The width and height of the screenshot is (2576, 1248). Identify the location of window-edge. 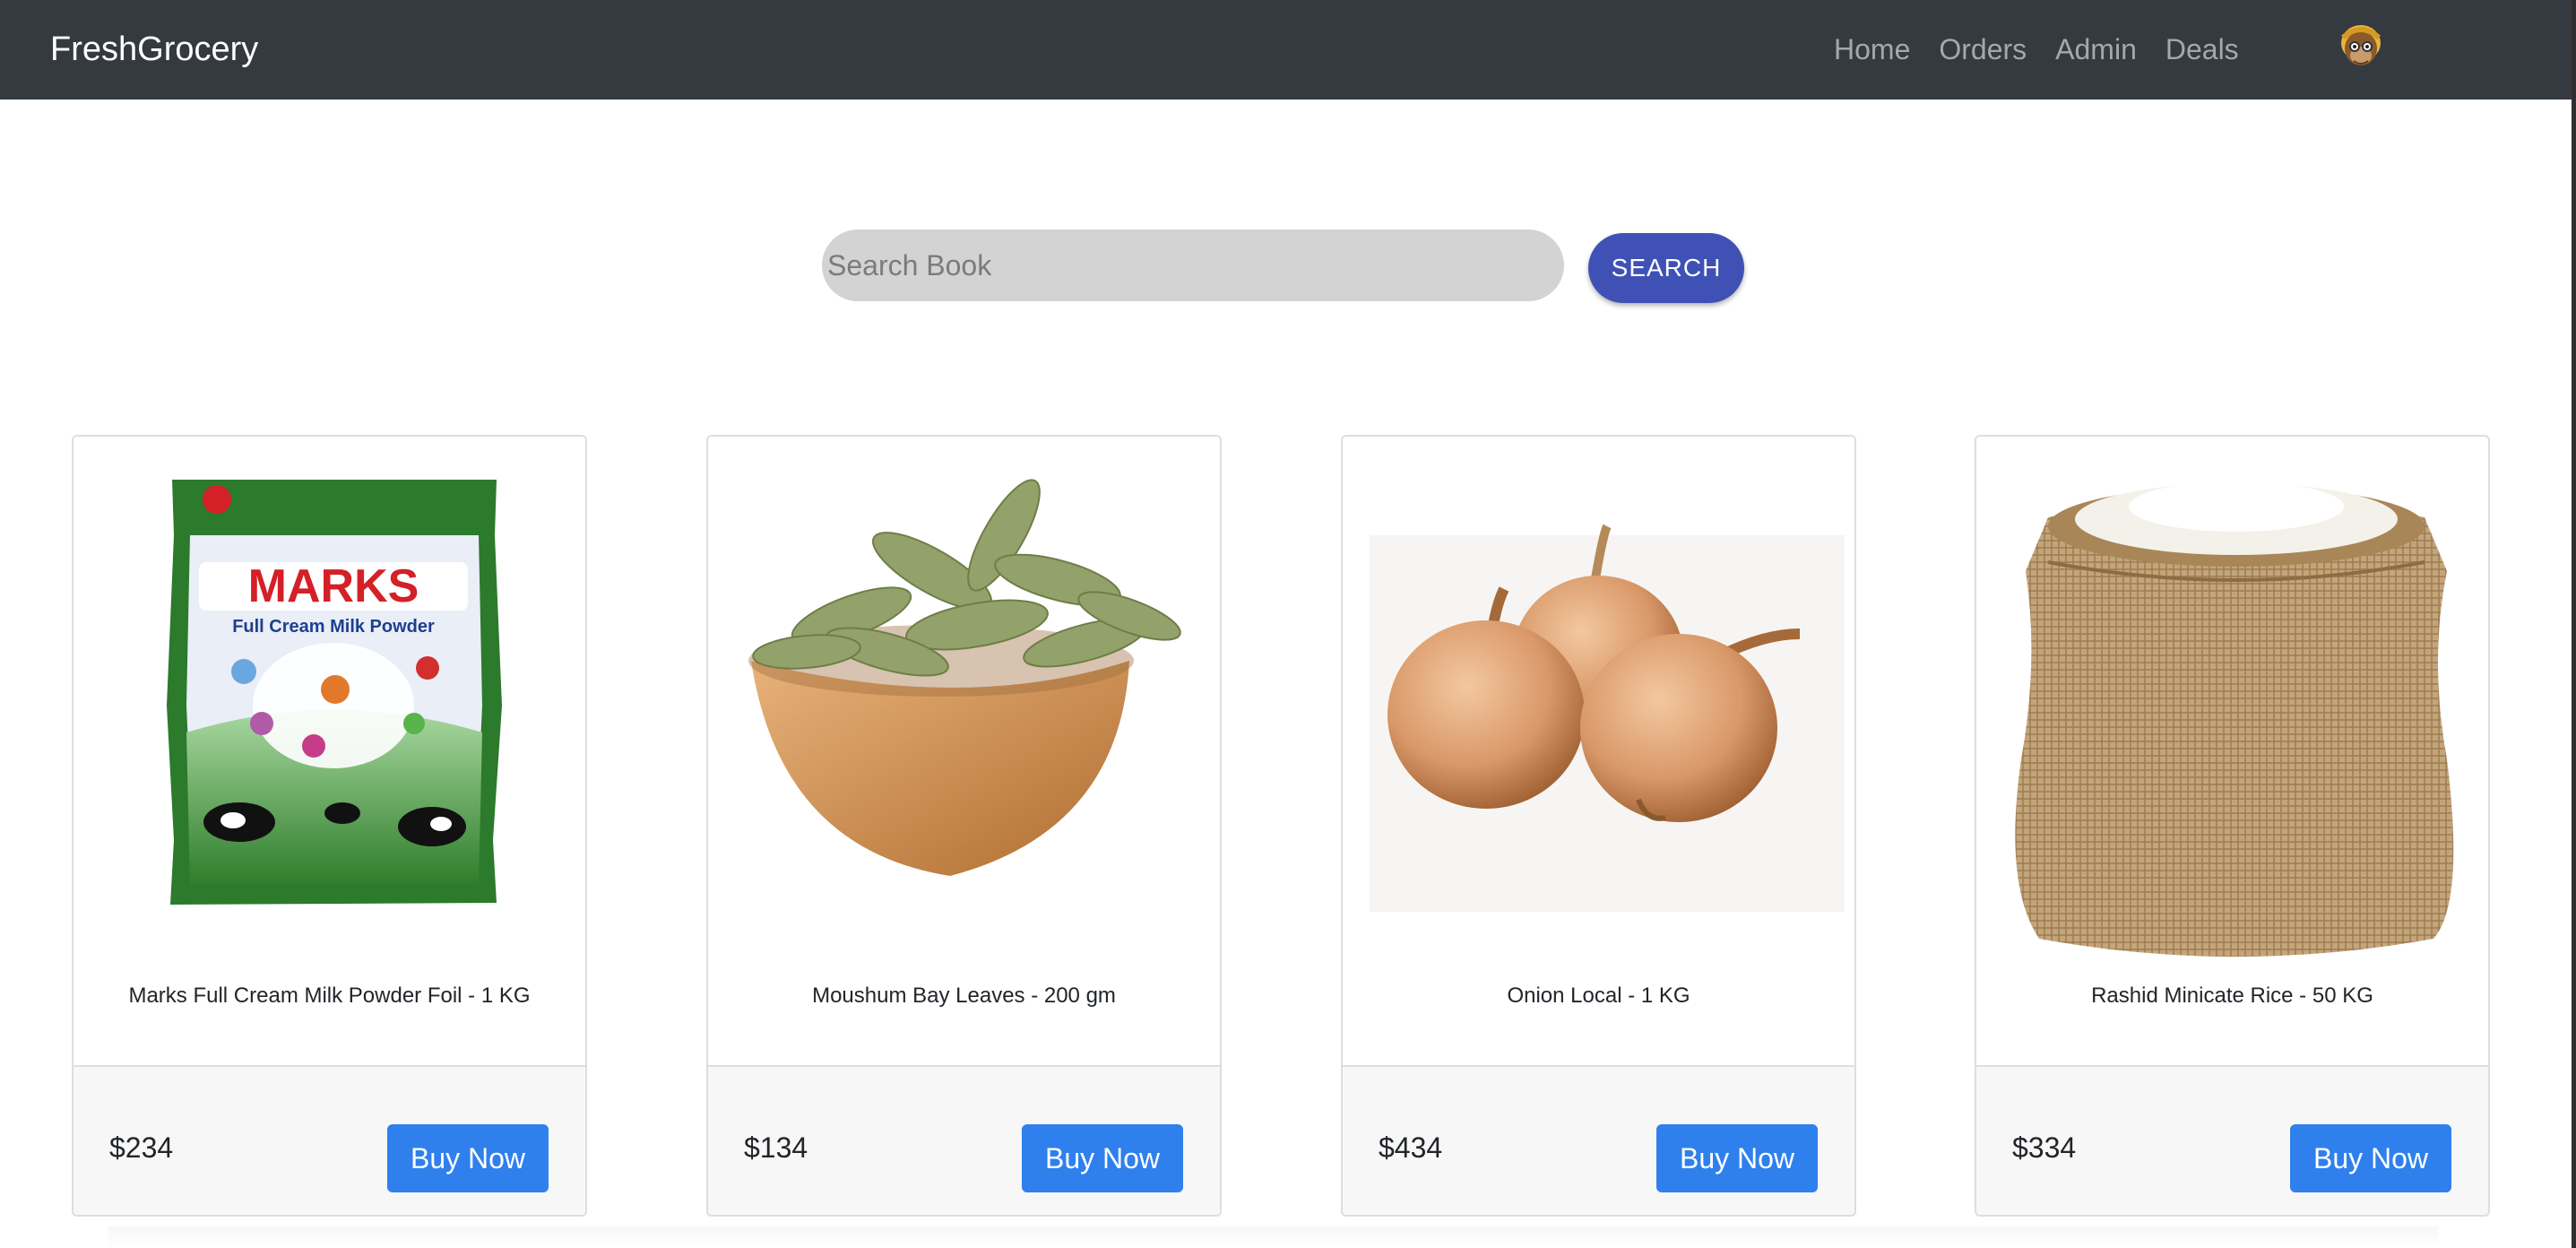
(2574, 624).